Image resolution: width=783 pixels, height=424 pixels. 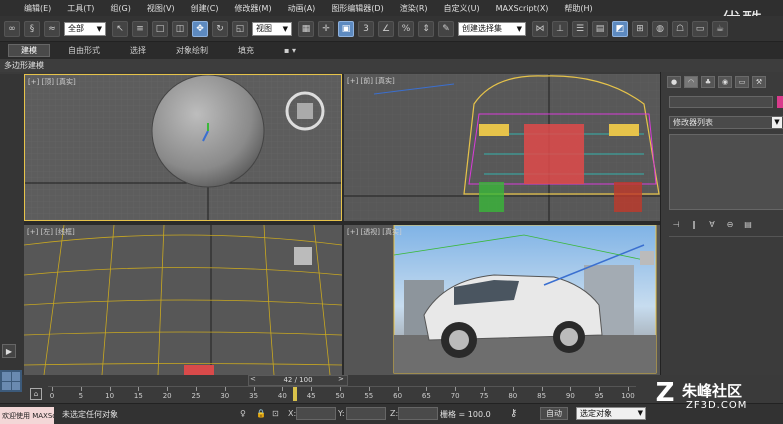 What do you see at coordinates (446, 28) in the screenshot?
I see `edit-named-selection-icon: ✎` at bounding box center [446, 28].